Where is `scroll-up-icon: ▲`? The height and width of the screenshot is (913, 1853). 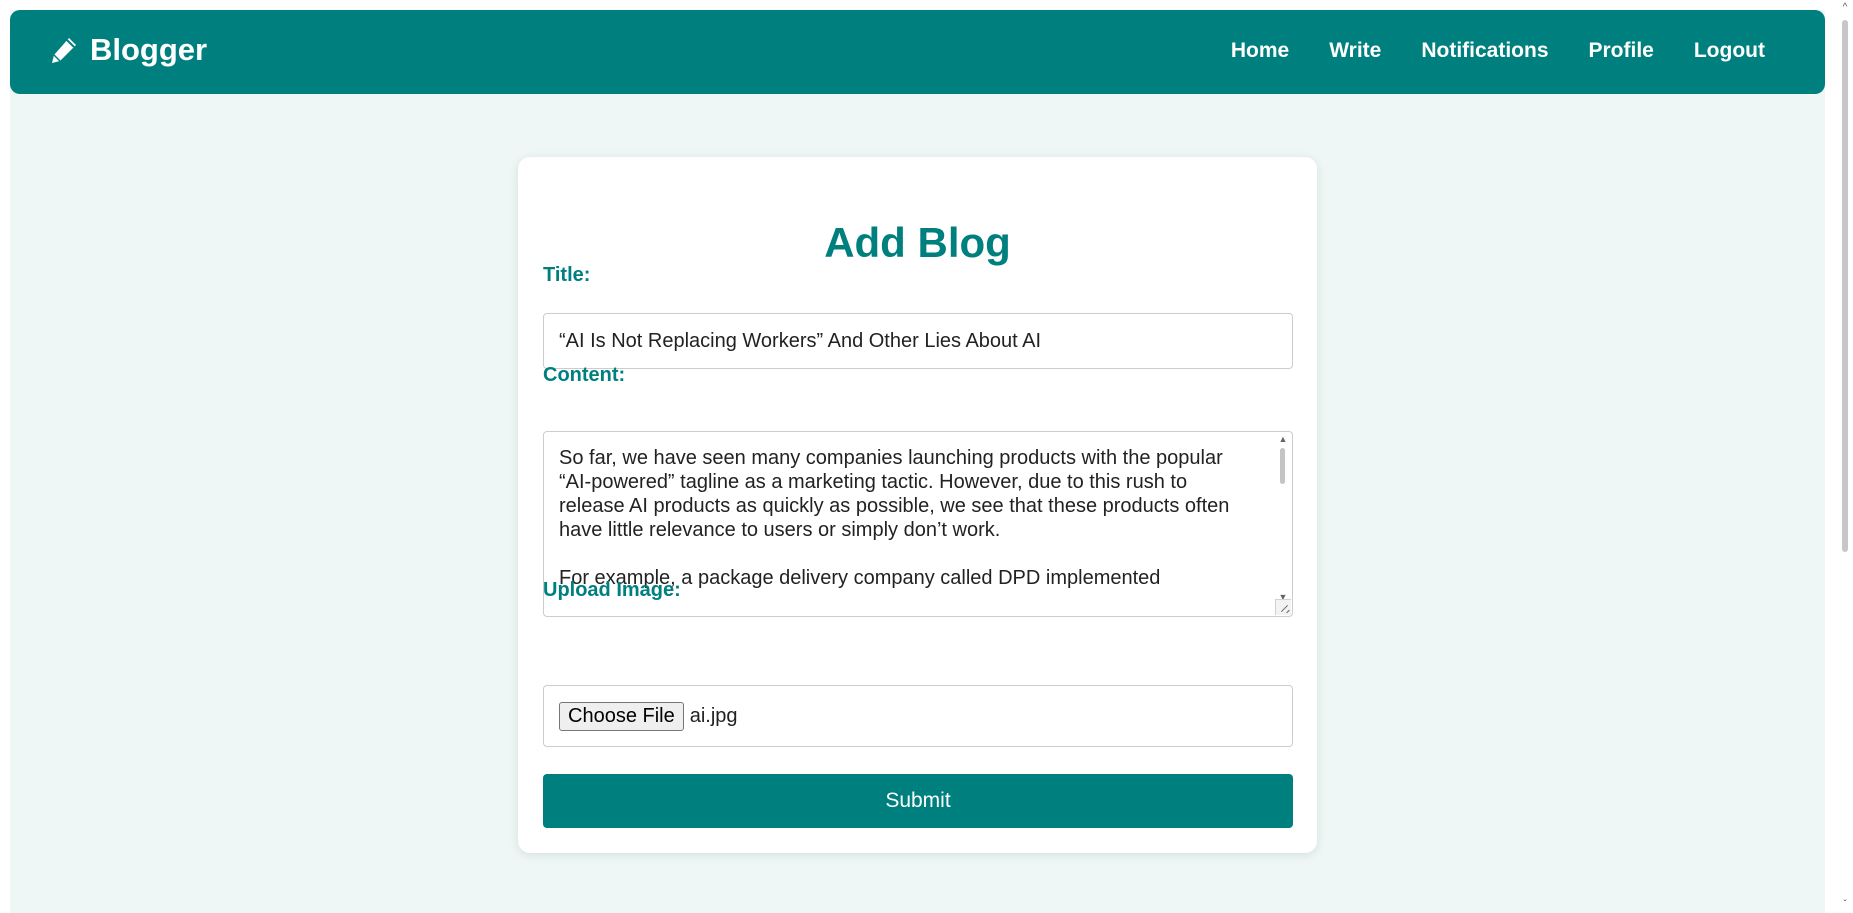
scroll-up-icon: ▲ is located at coordinates (1283, 439).